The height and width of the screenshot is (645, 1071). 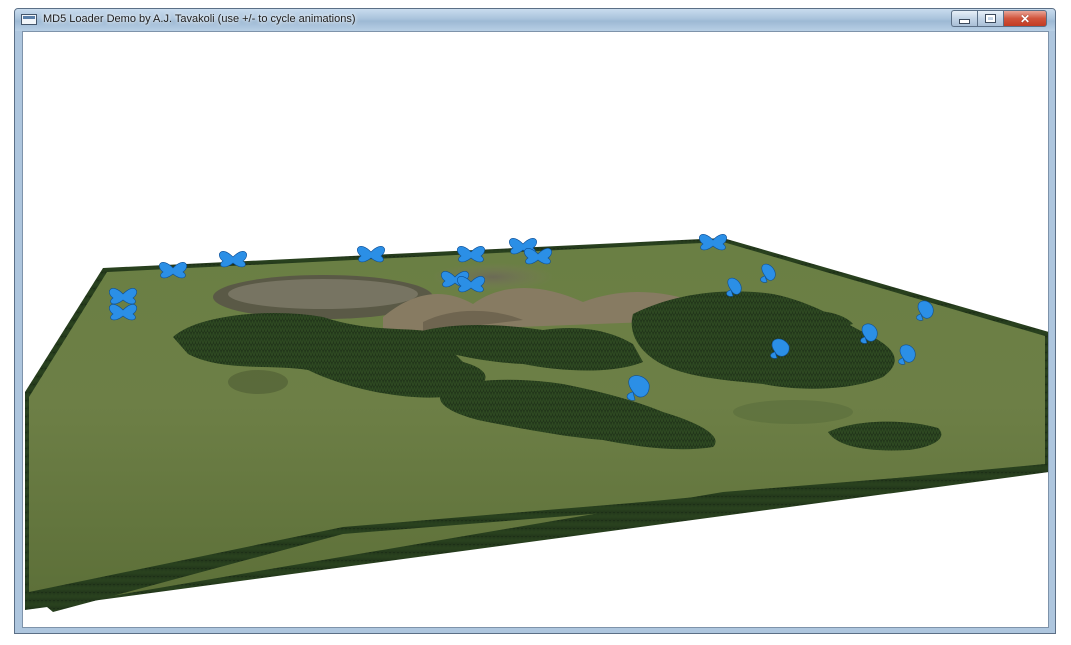 What do you see at coordinates (964, 18) in the screenshot?
I see `minimize-button` at bounding box center [964, 18].